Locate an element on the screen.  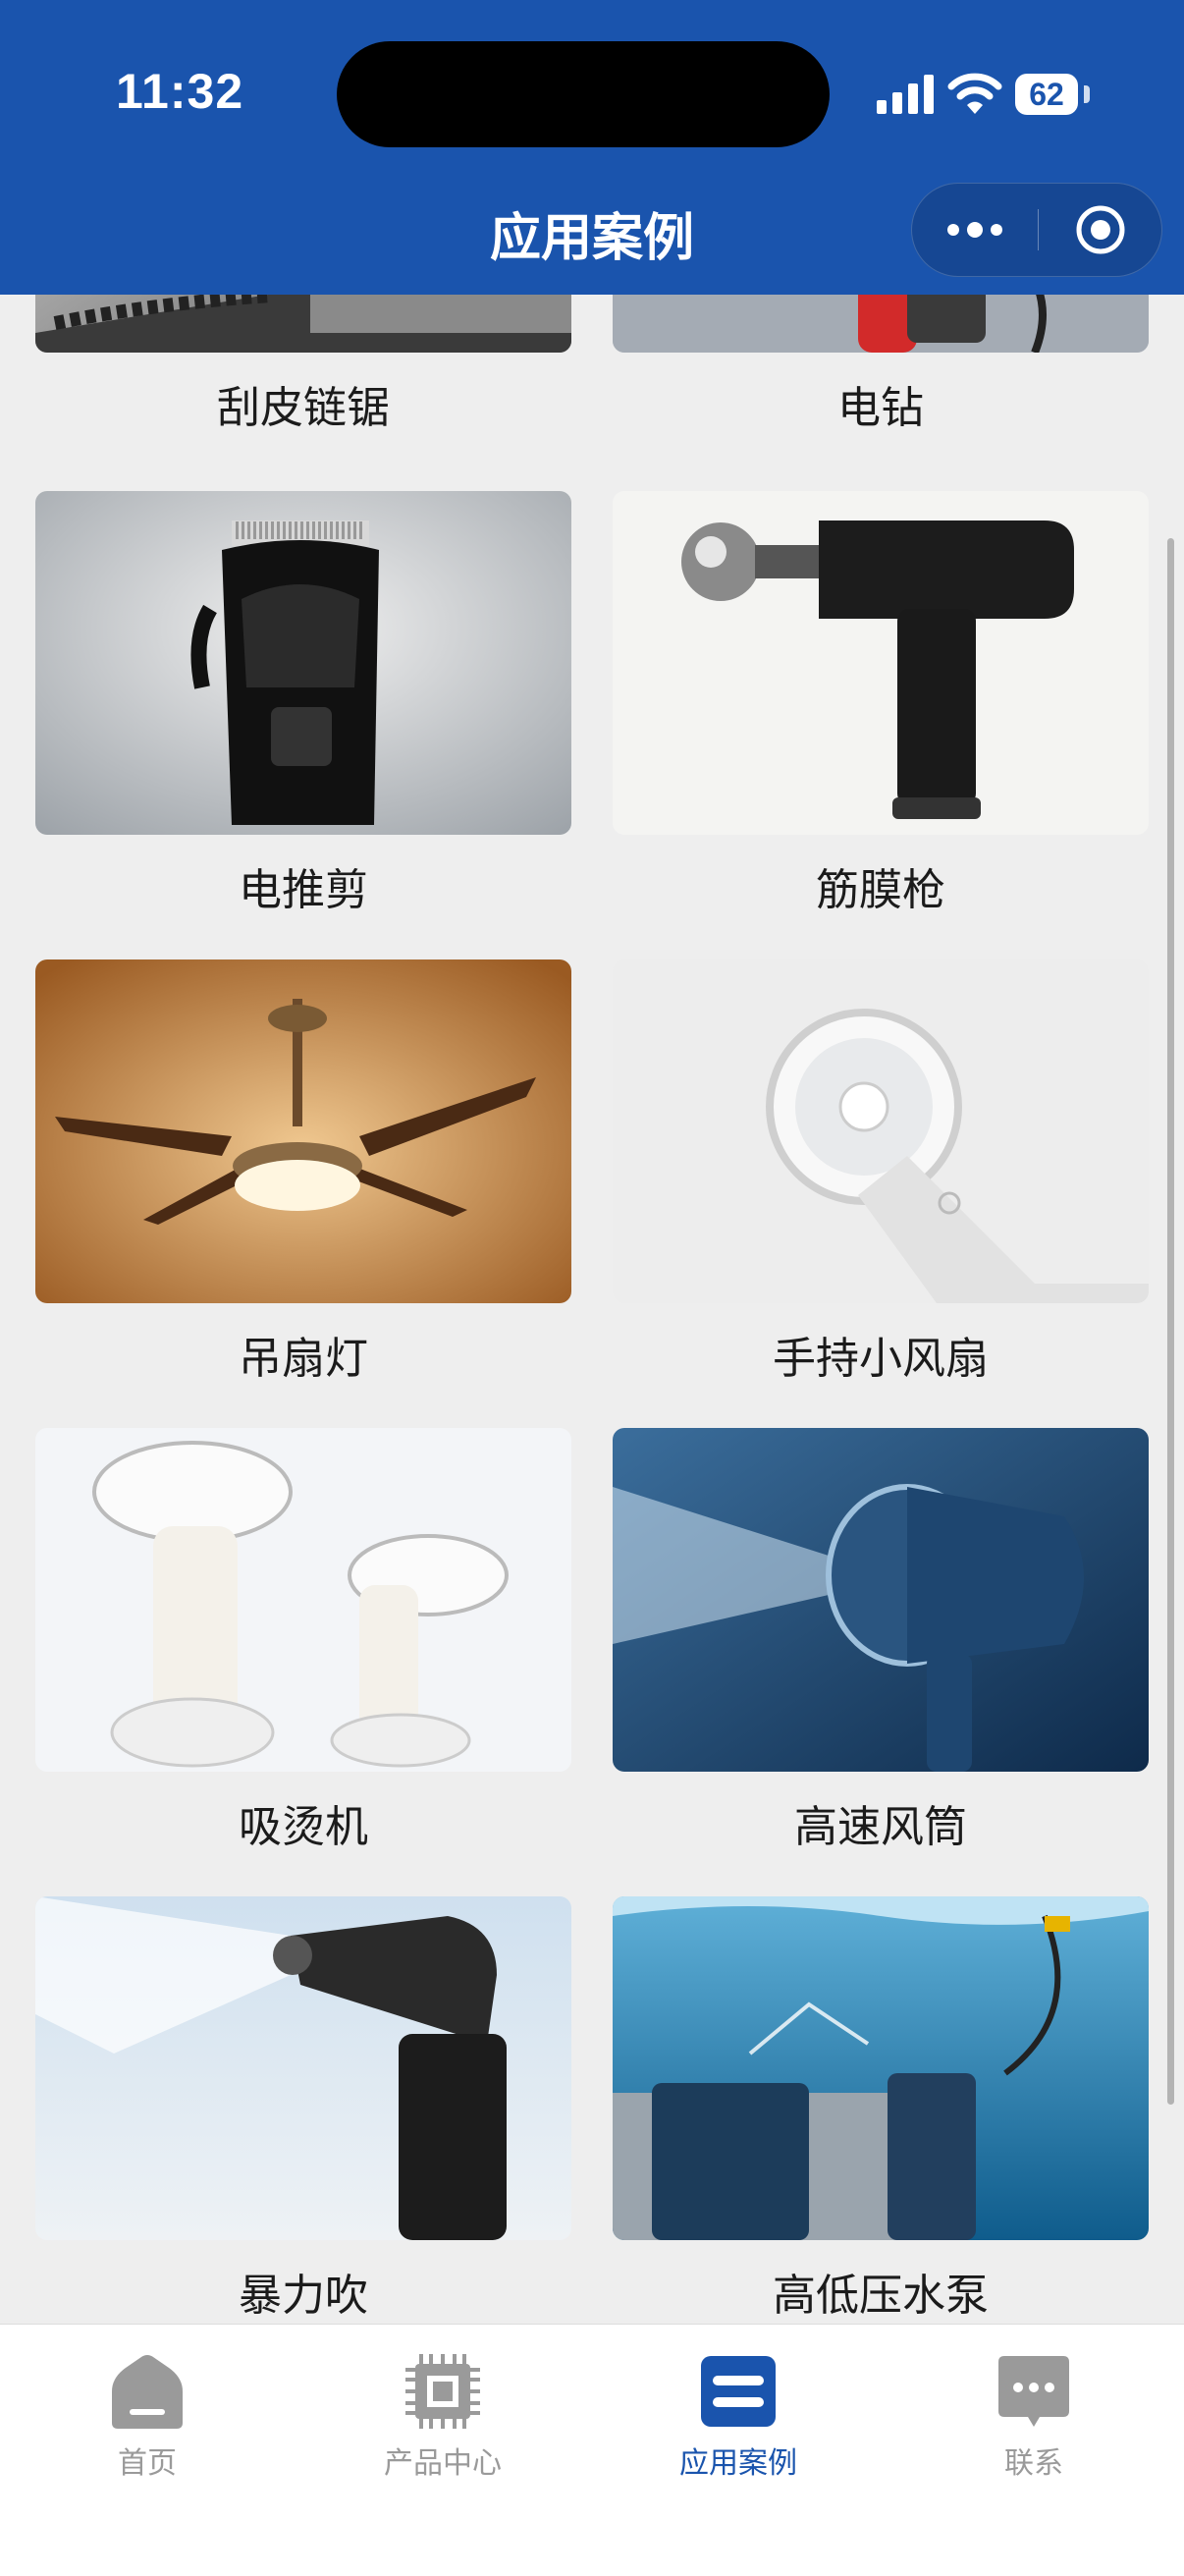
dynamic-island is located at coordinates (583, 94).